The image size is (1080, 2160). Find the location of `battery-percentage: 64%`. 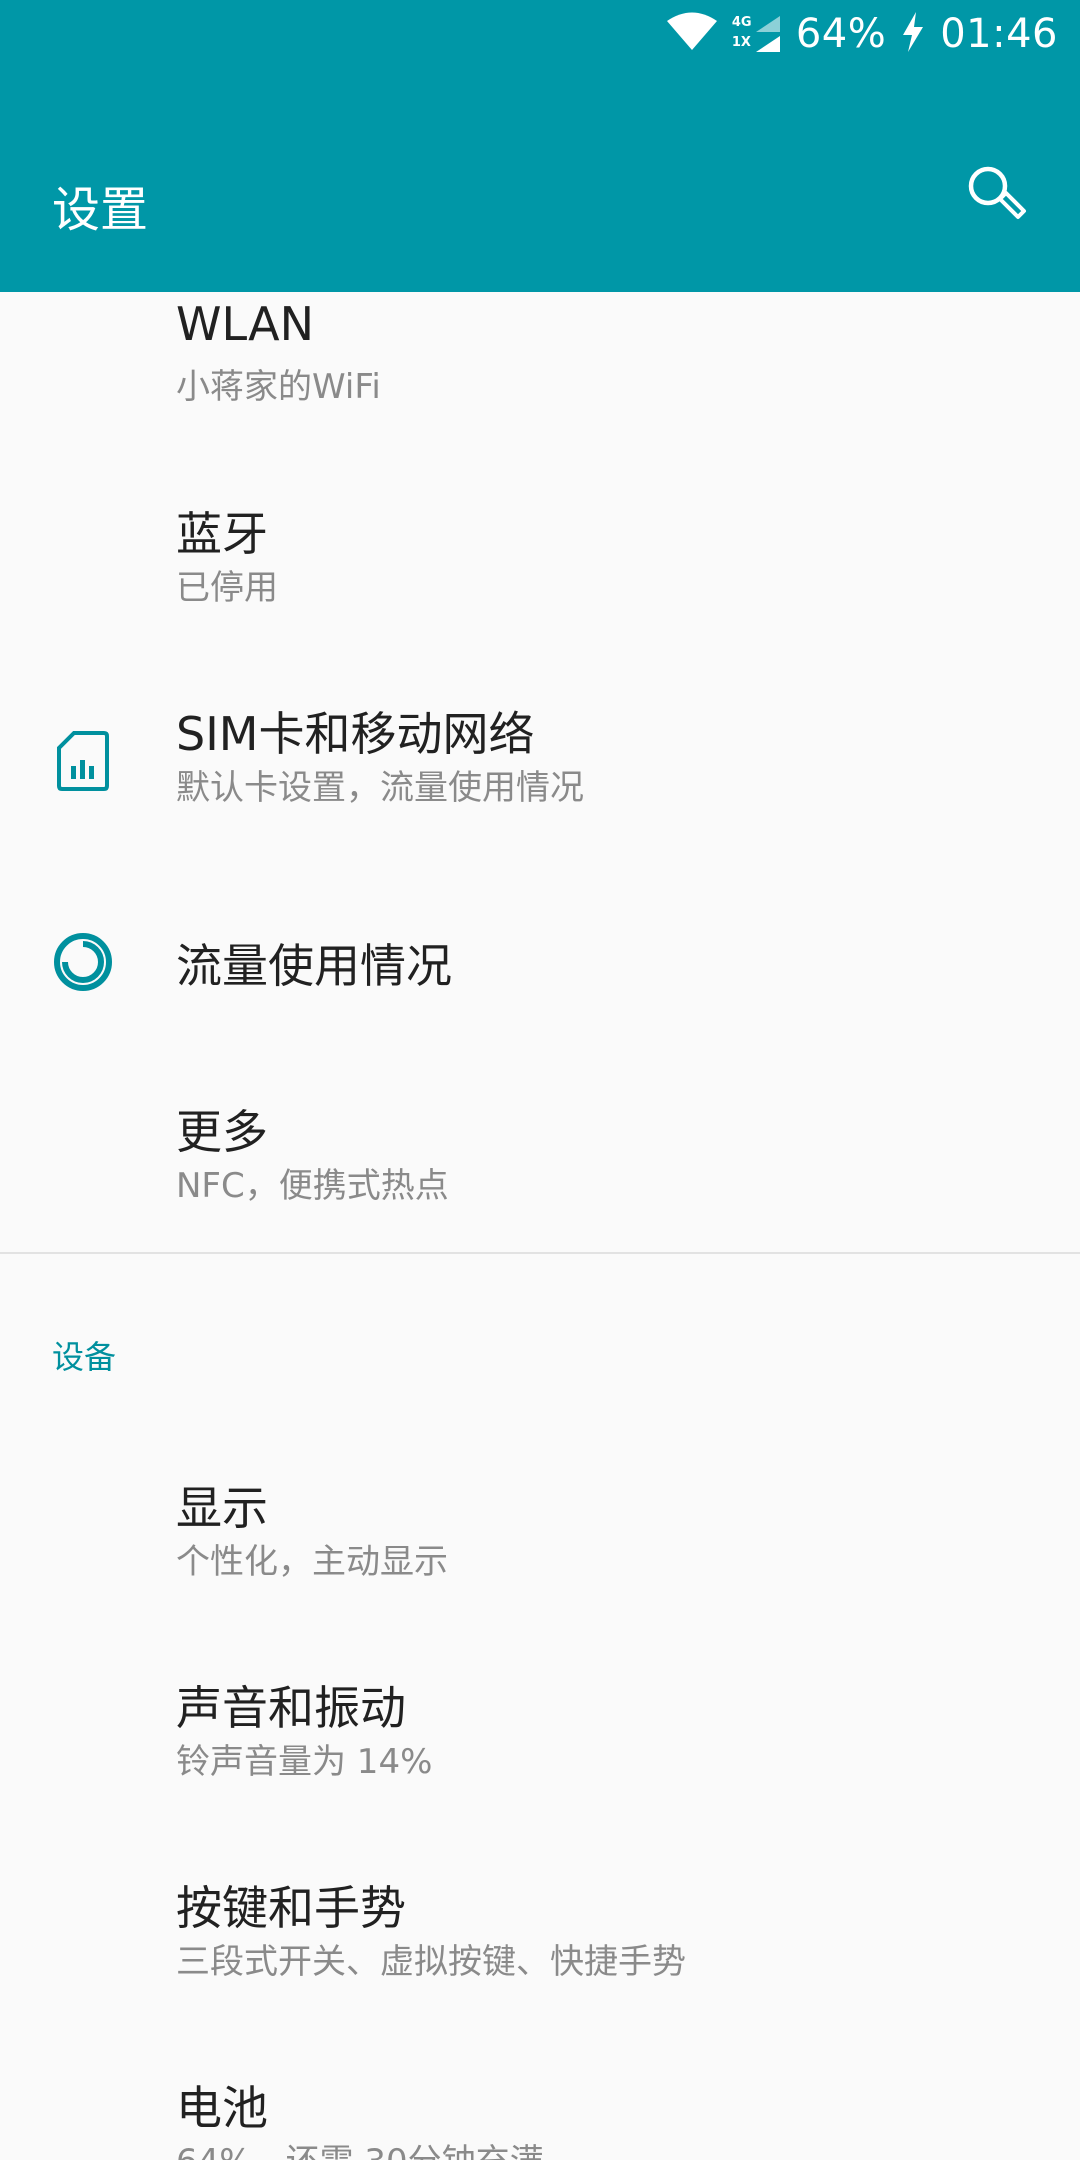

battery-percentage: 64% is located at coordinates (841, 34).